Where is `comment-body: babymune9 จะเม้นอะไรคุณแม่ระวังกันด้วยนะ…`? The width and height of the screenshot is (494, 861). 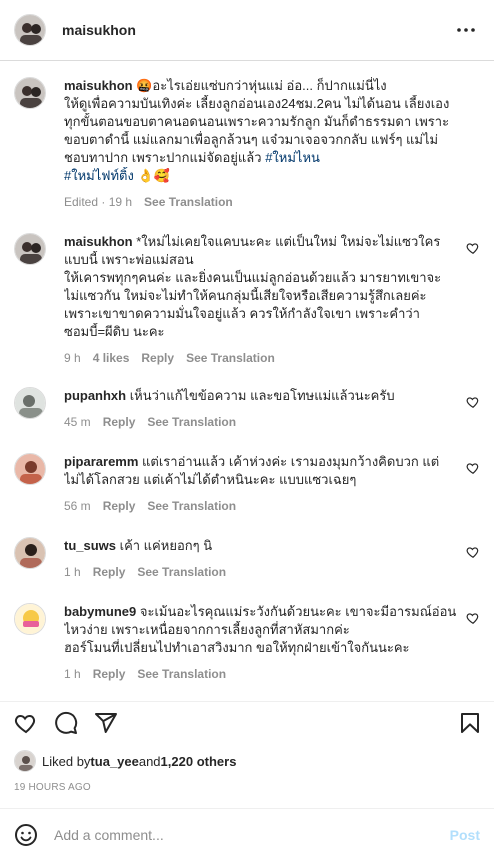 comment-body: babymune9 จะเม้นอะไรคุณแม่ระวังกันด้วยนะ… is located at coordinates (263, 643).